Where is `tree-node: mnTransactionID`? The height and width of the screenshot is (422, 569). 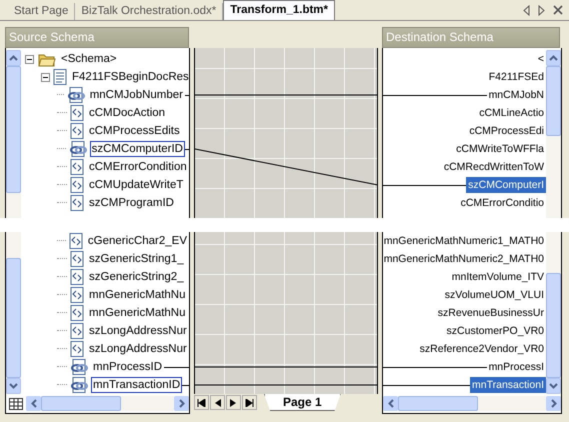
tree-node: mnTransactionID is located at coordinates (136, 385).